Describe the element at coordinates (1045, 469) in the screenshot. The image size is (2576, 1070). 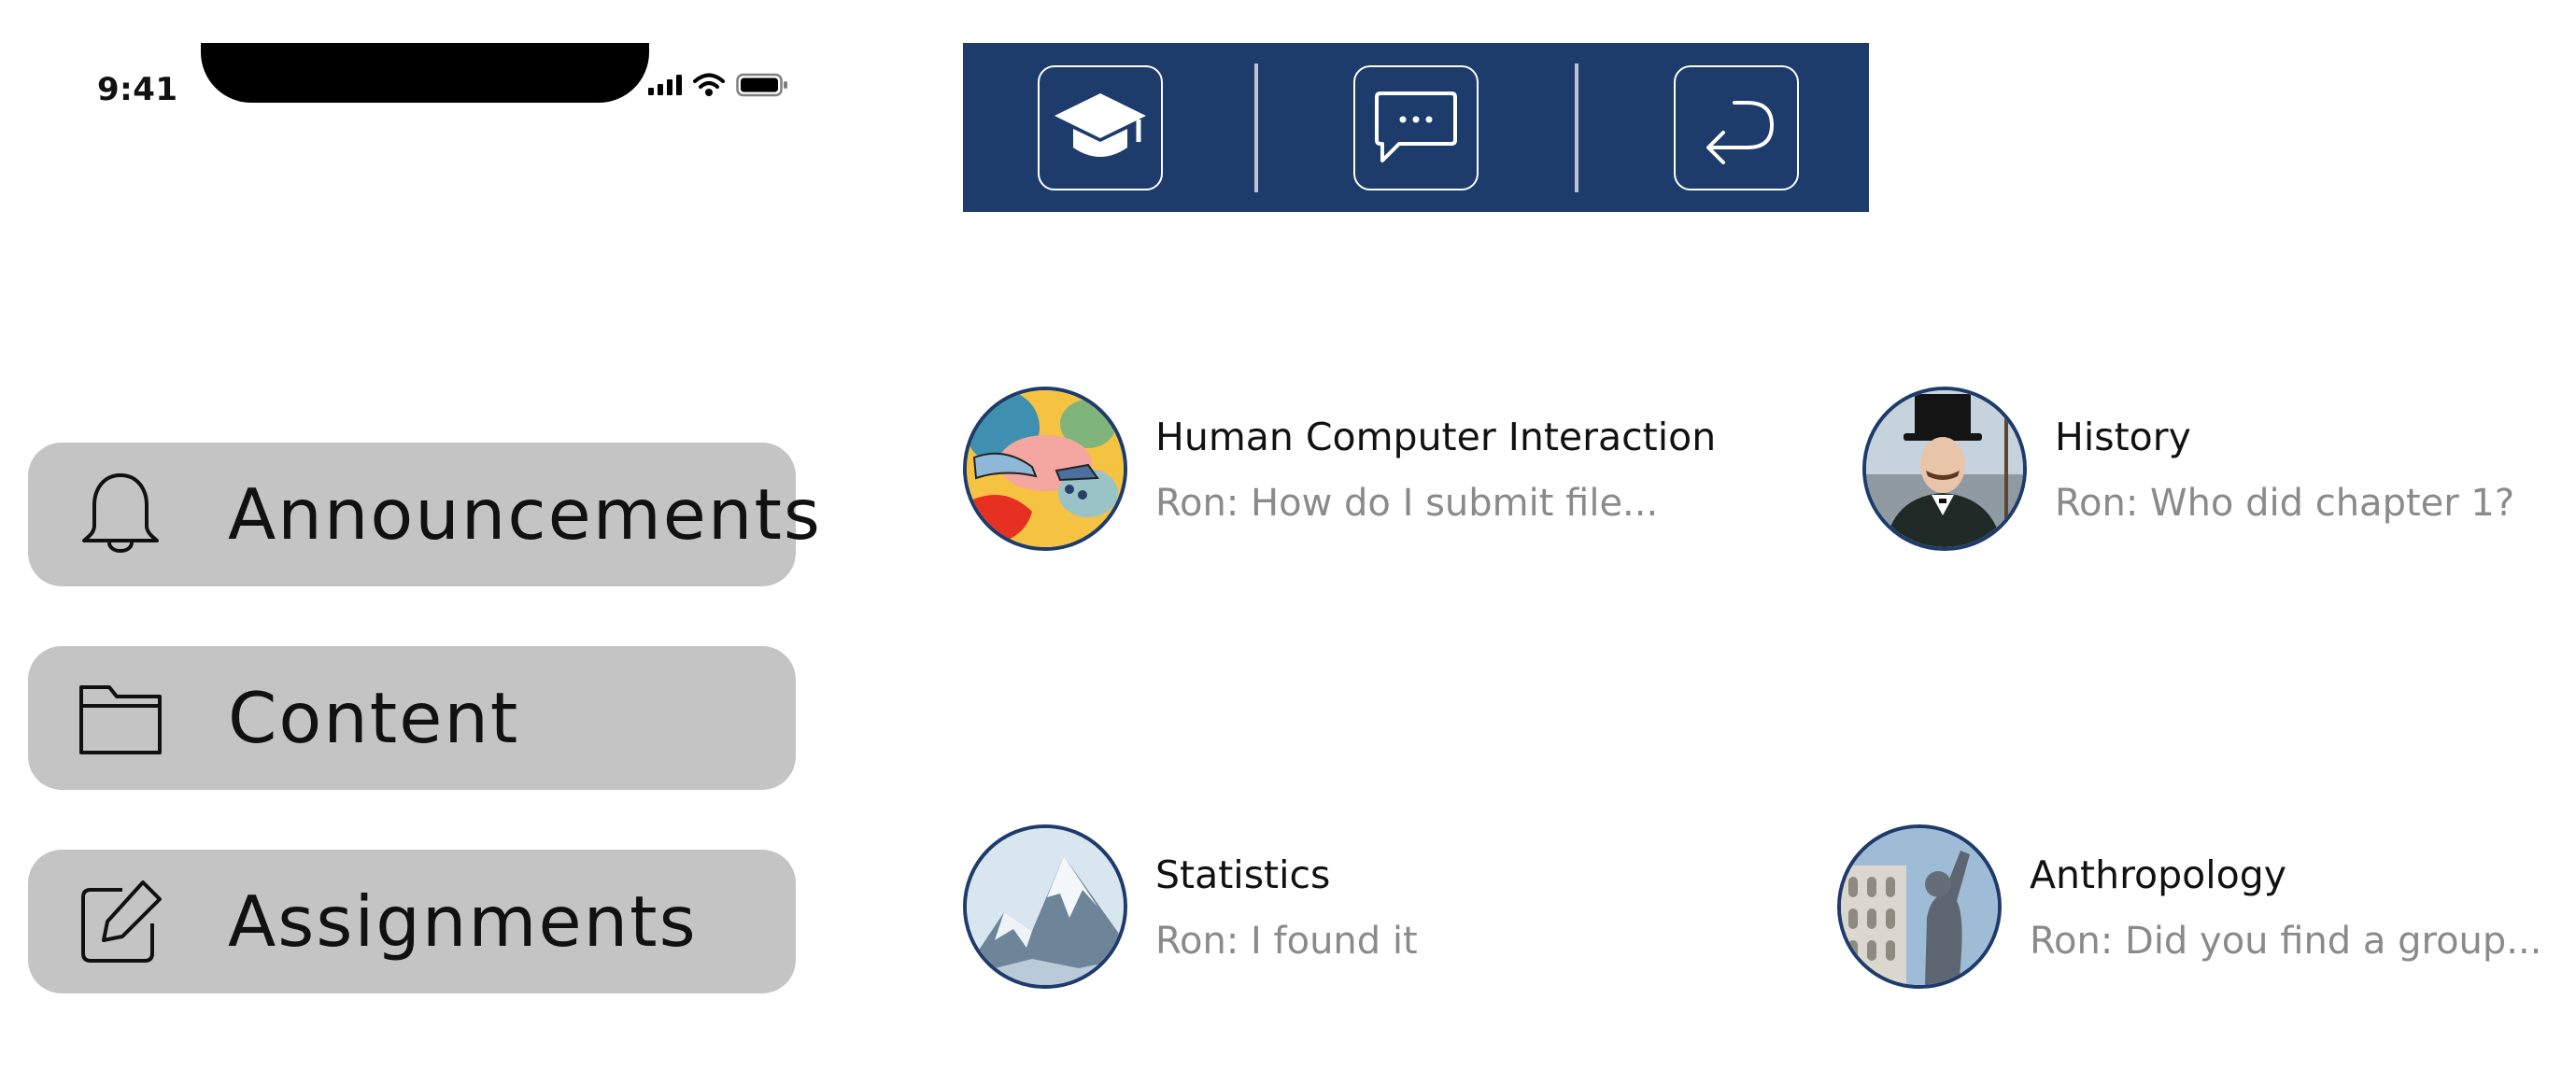
I see `artwork-hands-avatar` at that location.